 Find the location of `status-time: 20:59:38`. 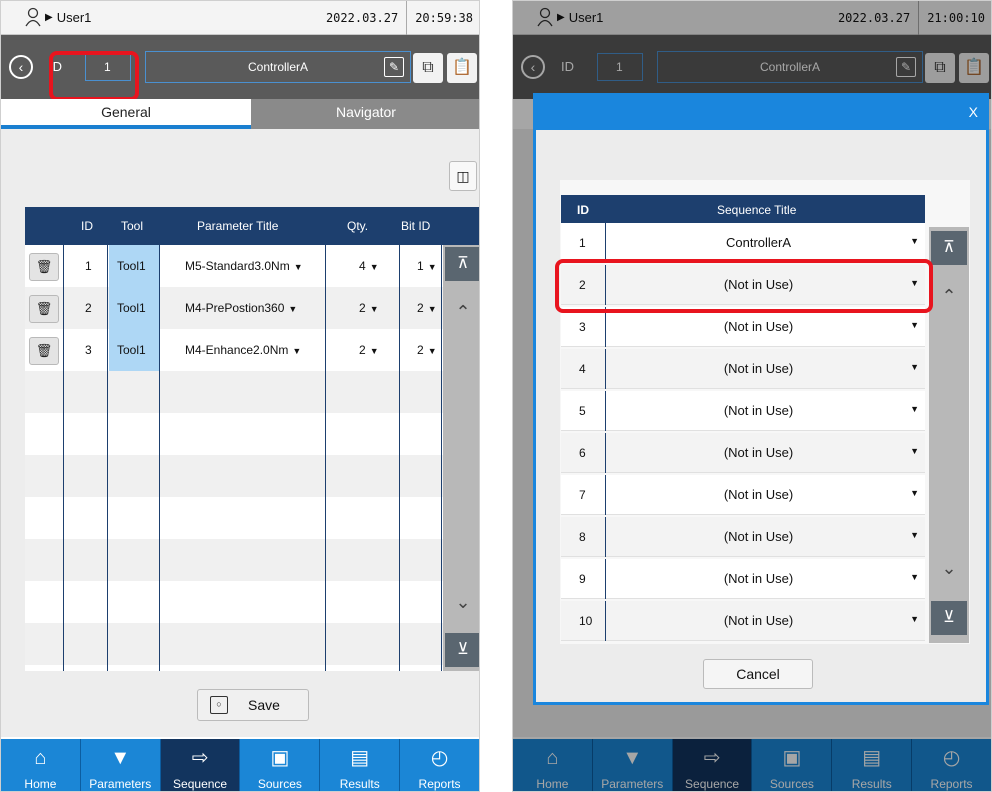

status-time: 20:59:38 is located at coordinates (442, 18).